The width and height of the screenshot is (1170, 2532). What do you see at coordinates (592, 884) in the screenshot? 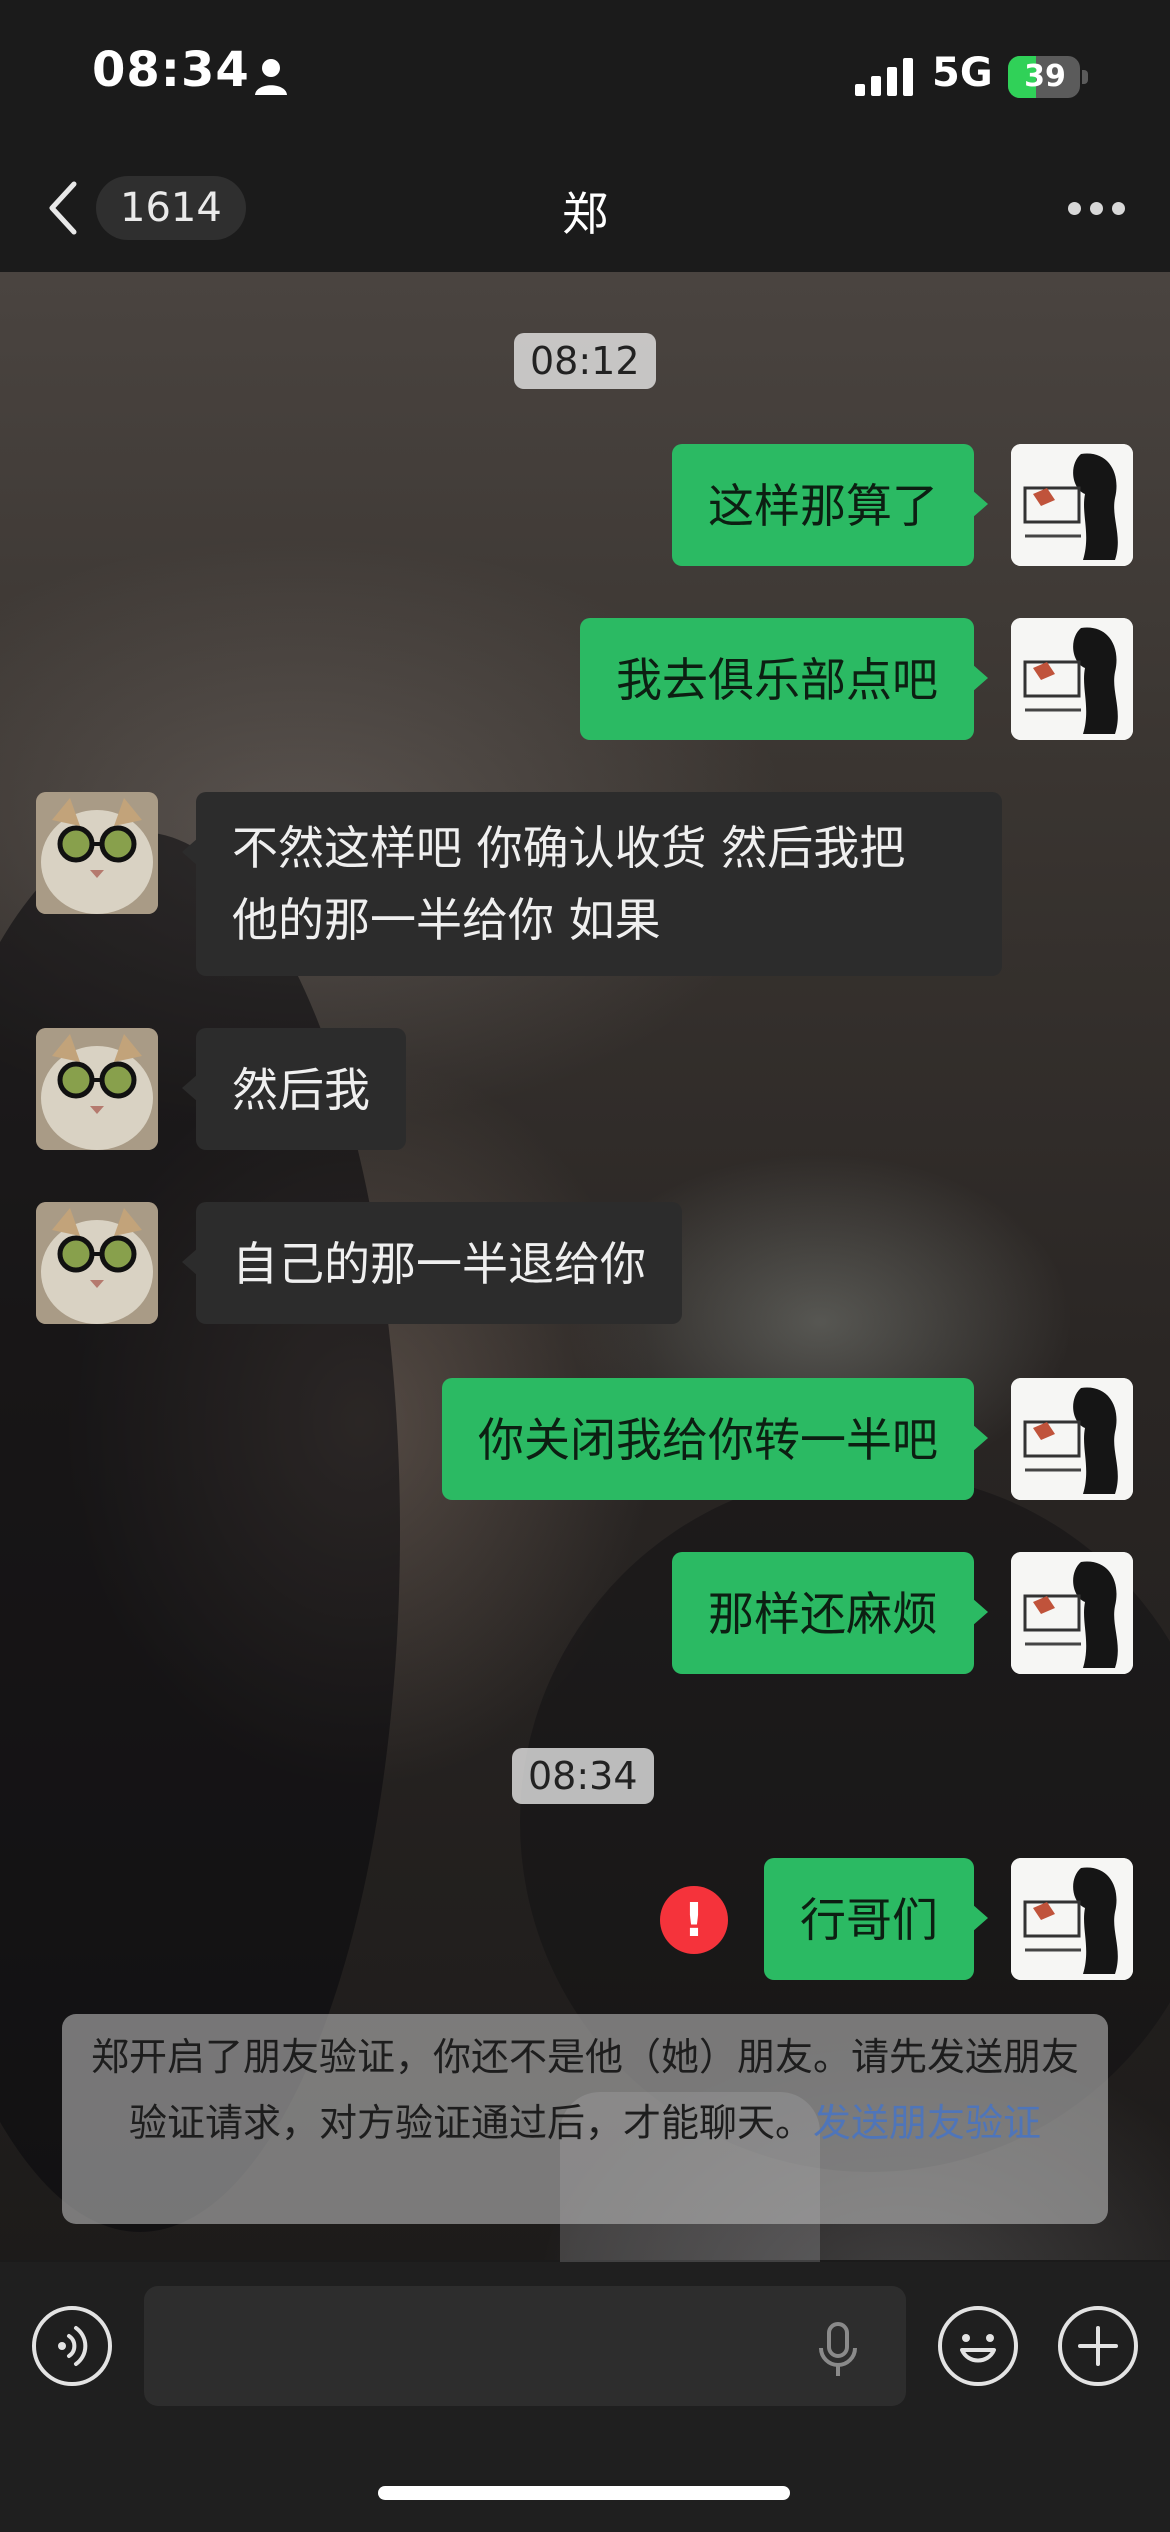
I see `incoming-message: 不然这样吧 你确认收货 然后我把 他的那一半给你 如果` at bounding box center [592, 884].